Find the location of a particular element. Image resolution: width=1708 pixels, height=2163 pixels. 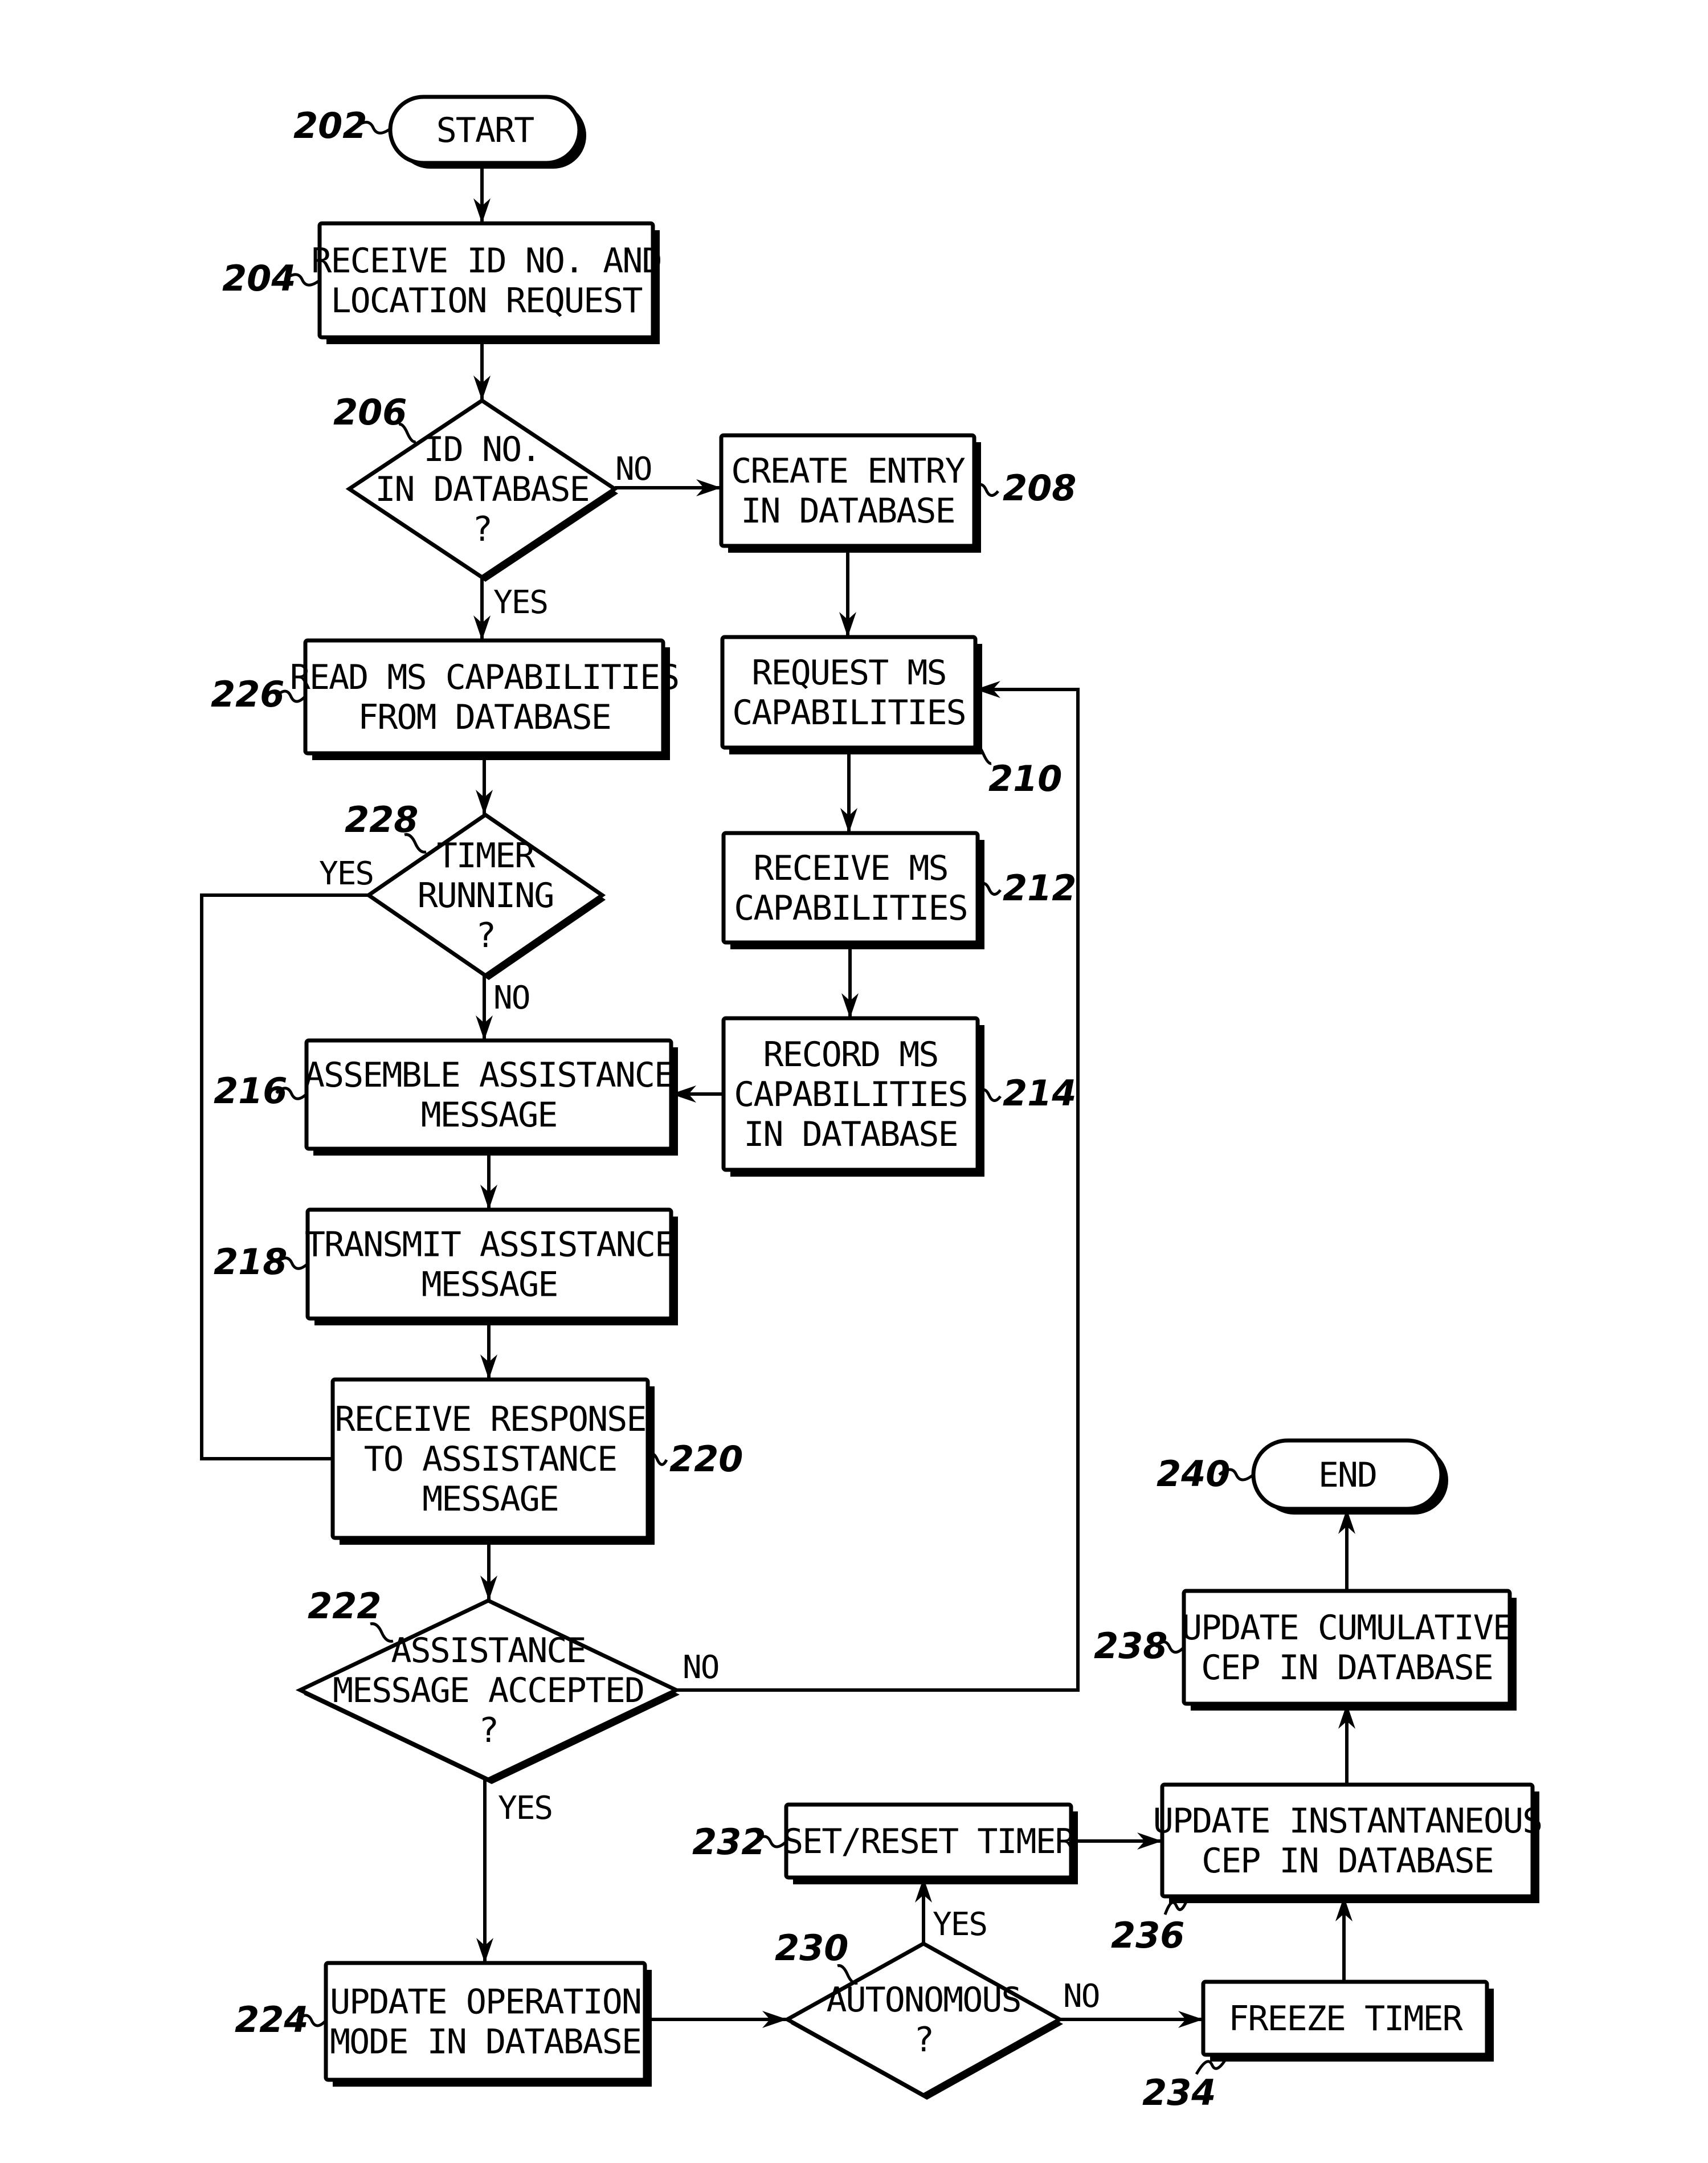

node-label: TIMER is located at coordinates (486, 856).